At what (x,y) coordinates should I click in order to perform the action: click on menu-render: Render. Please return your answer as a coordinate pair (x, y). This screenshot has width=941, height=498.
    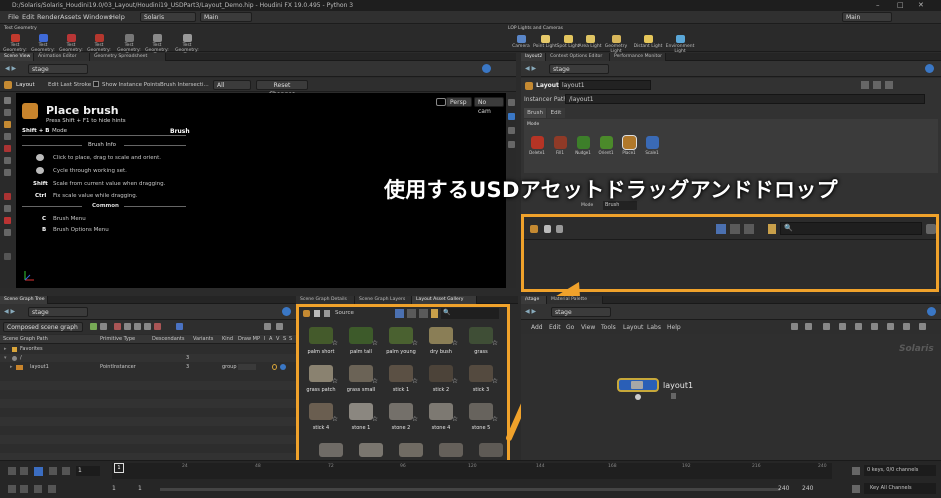
    Looking at the image, I should click on (48, 17).